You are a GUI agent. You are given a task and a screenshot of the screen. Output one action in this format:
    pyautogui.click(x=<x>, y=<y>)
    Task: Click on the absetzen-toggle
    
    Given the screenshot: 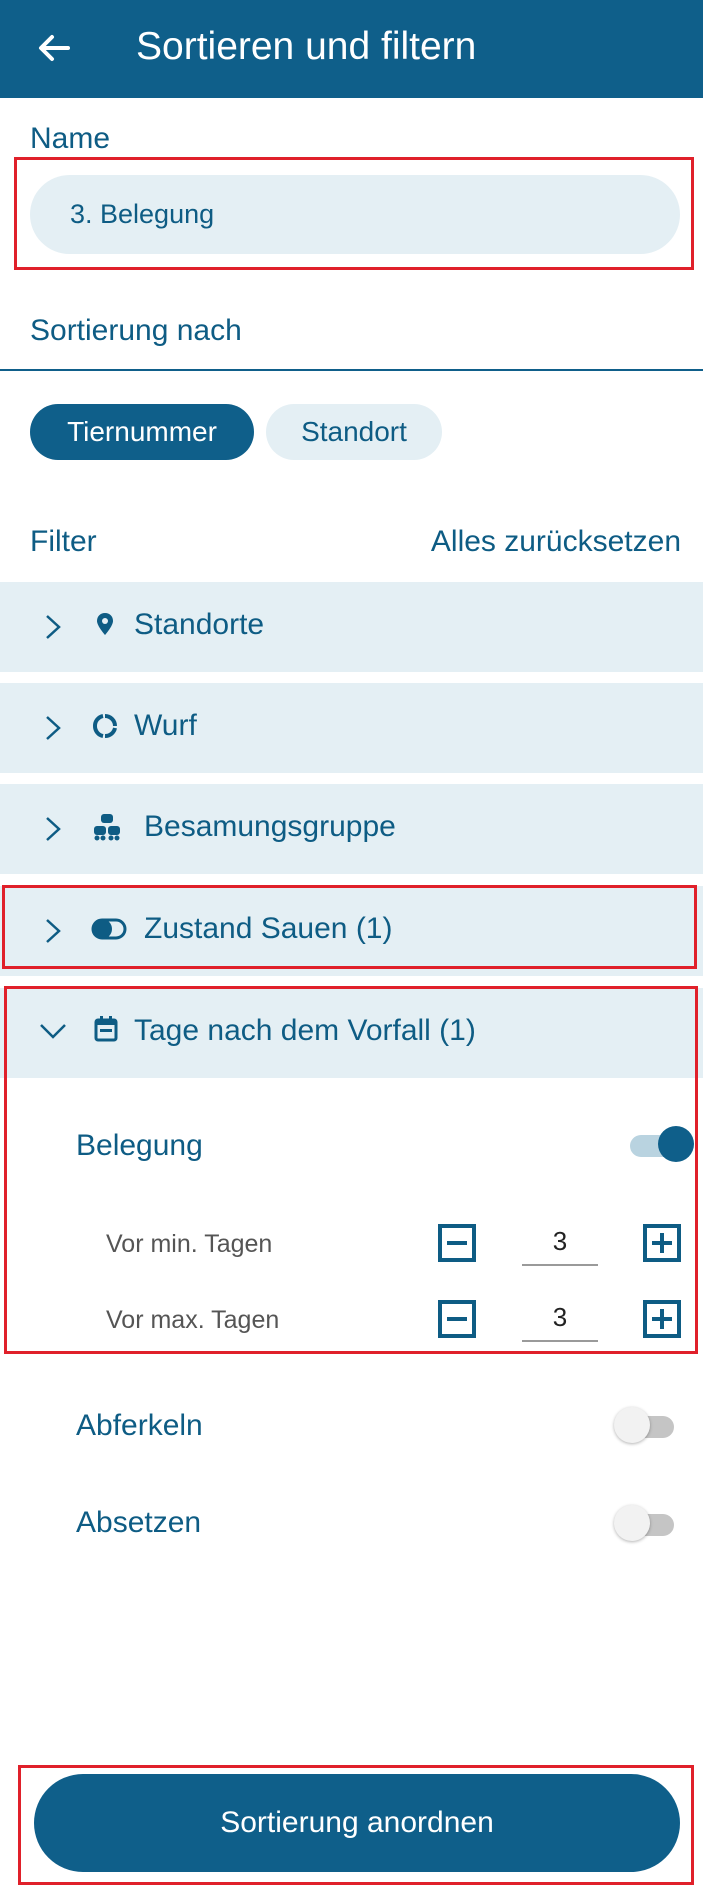 What is the action you would take?
    pyautogui.click(x=647, y=1523)
    